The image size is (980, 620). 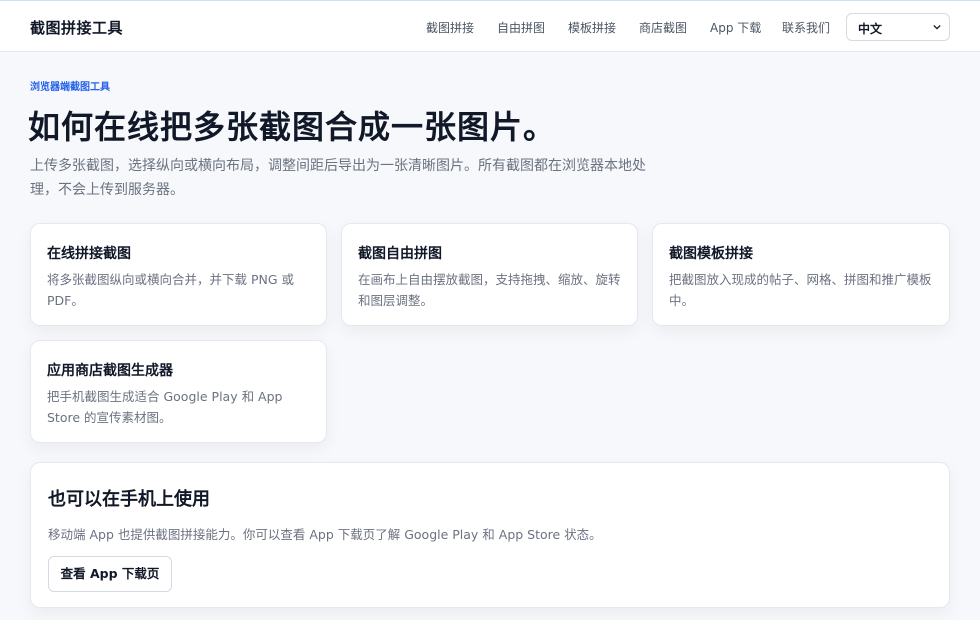 I want to click on nav-link-label: 截图拼接, so click(x=450, y=28).